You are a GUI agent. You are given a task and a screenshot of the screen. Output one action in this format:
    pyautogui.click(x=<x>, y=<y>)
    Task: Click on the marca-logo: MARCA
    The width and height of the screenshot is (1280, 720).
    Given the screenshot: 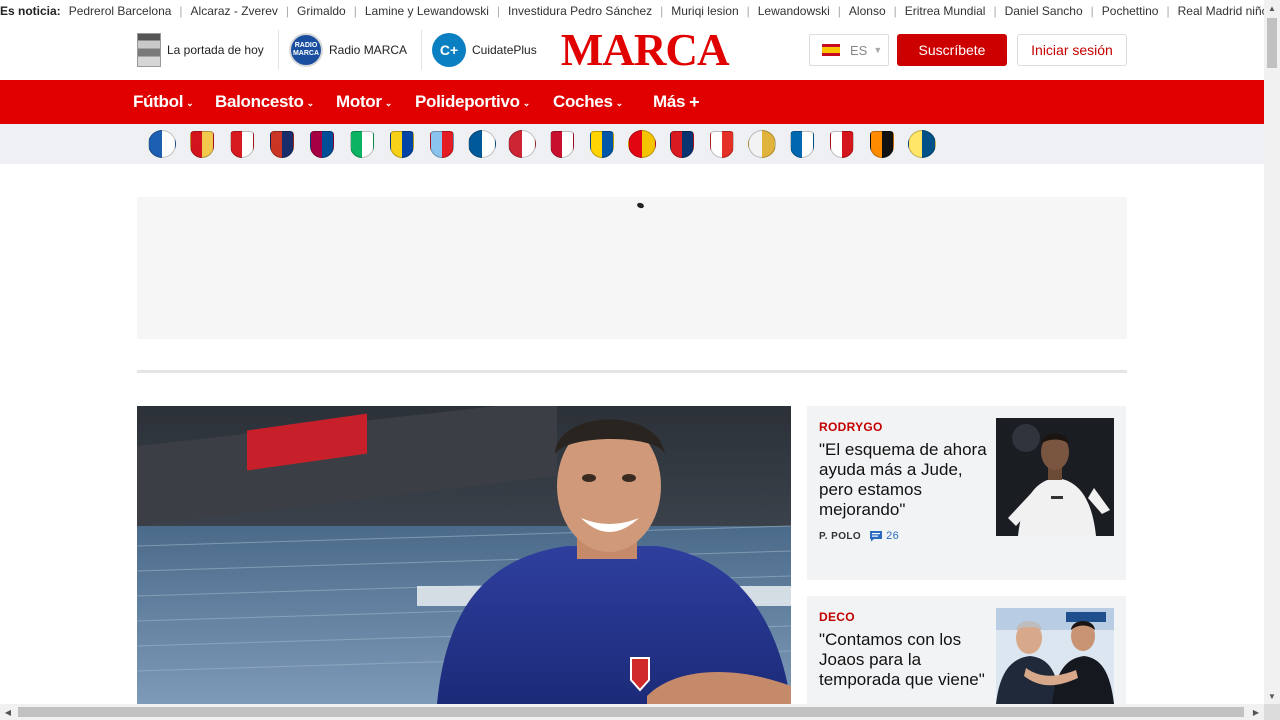 What is the action you would take?
    pyautogui.click(x=645, y=50)
    